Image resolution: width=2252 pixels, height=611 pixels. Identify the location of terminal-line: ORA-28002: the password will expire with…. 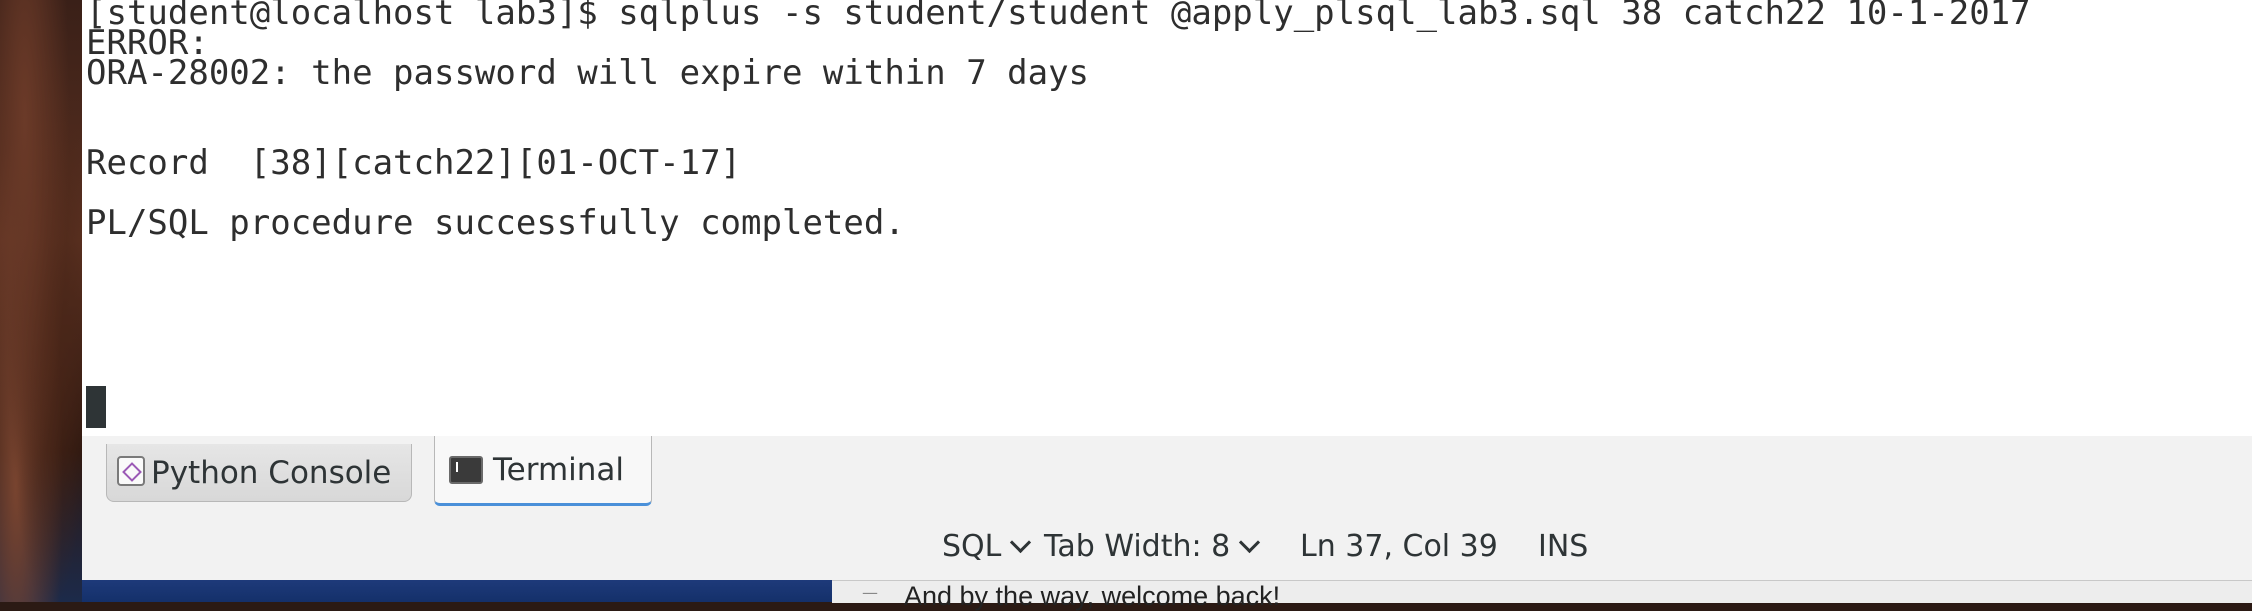
(588, 73).